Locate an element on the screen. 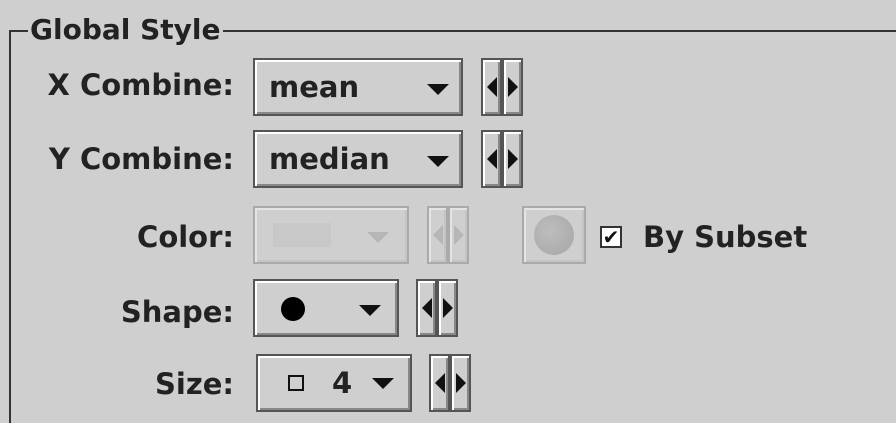 The height and width of the screenshot is (423, 896). color-prev-button is located at coordinates (437, 235).